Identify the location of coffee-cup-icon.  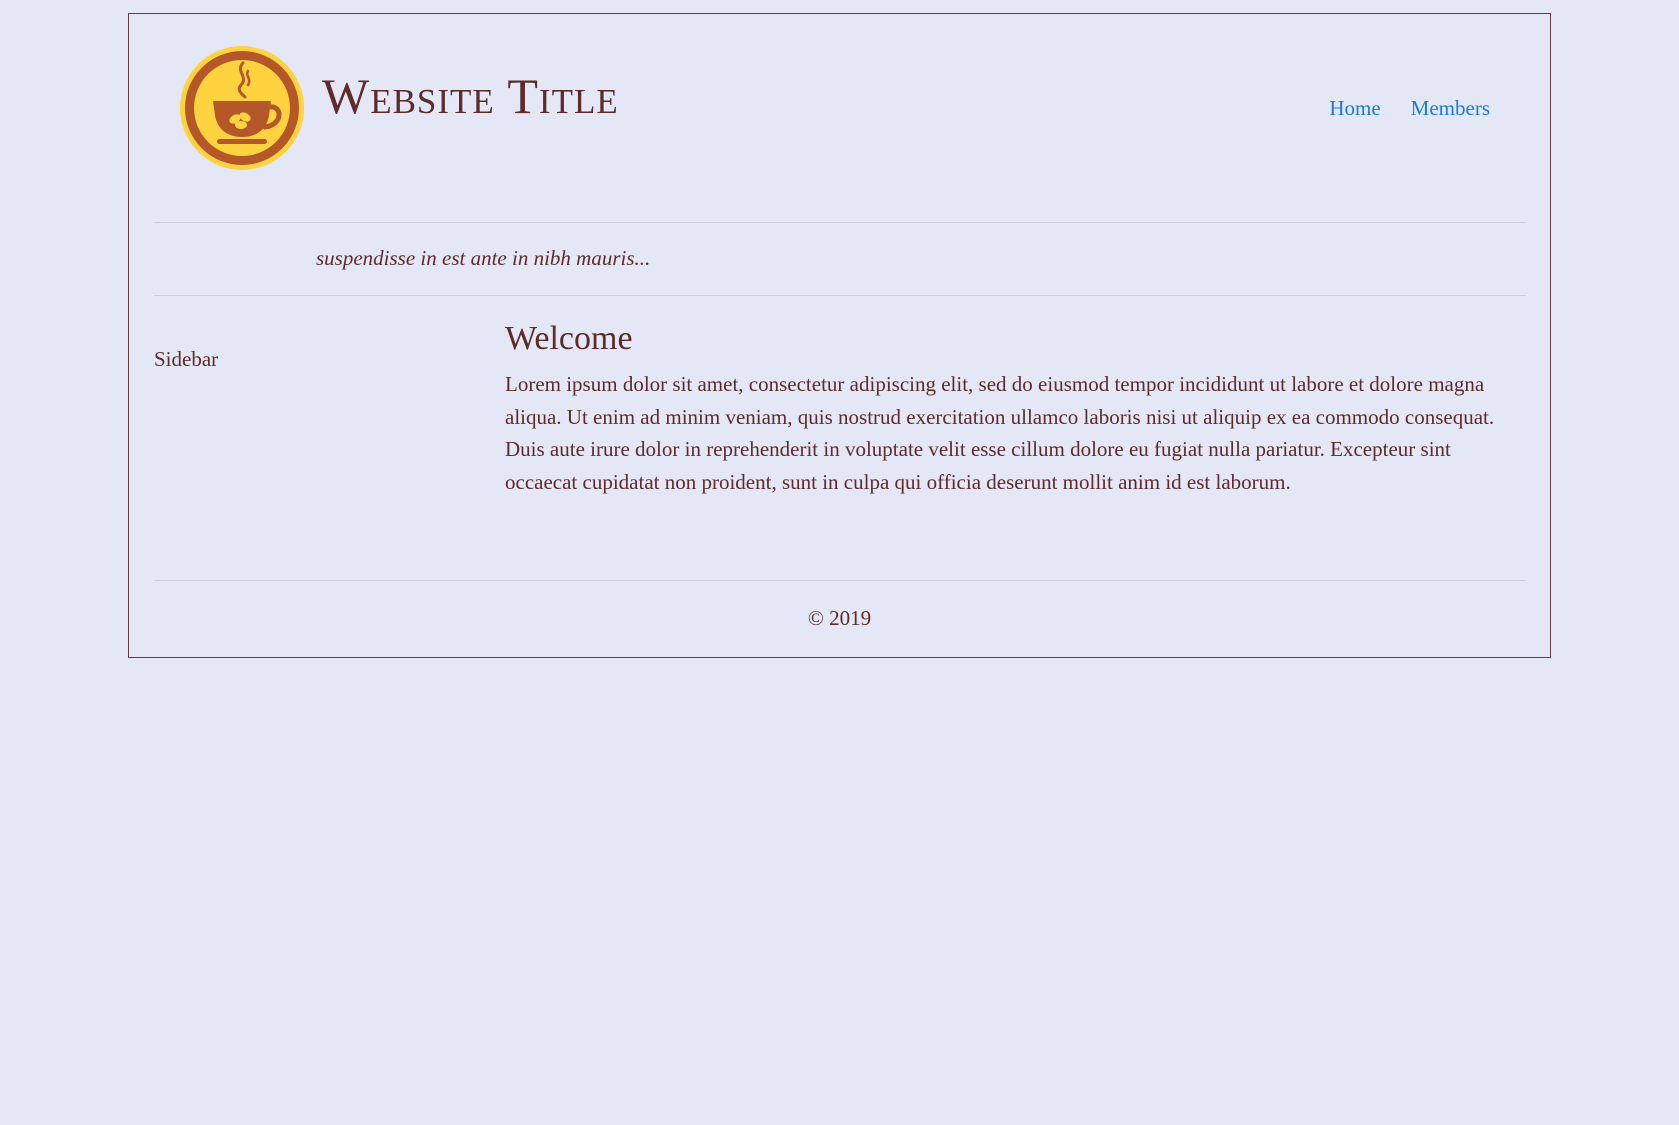
(242, 108).